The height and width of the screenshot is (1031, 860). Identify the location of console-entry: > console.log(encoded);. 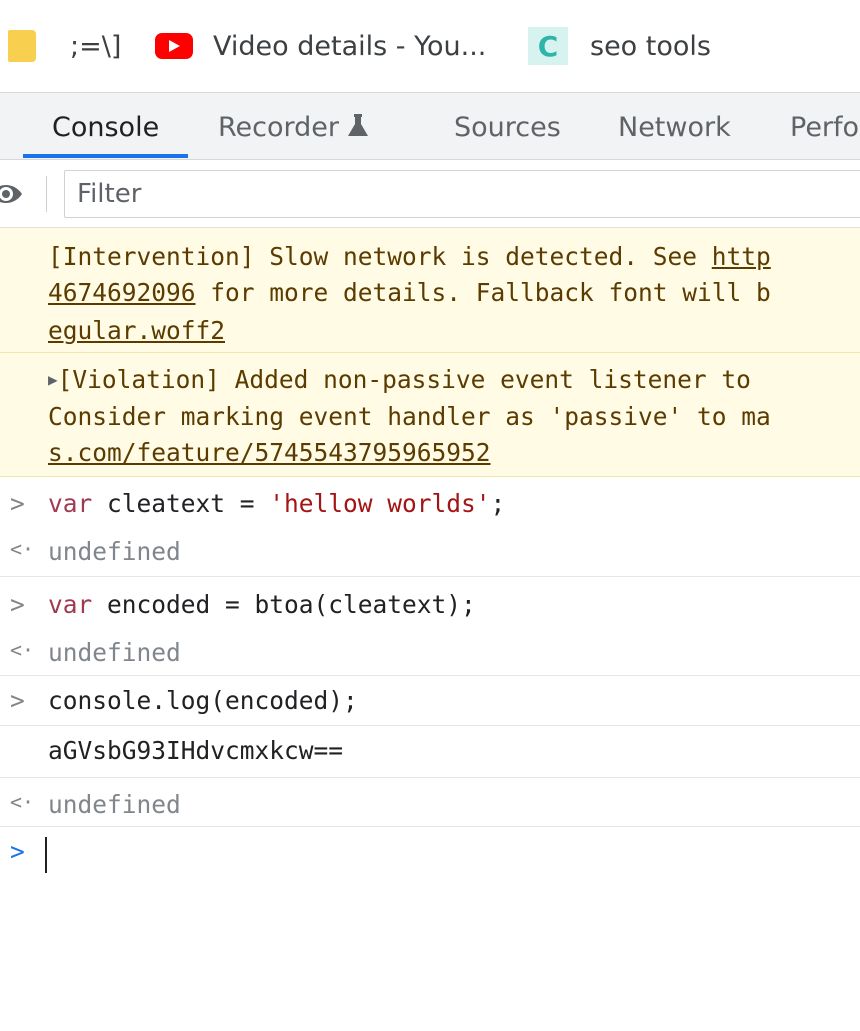
(430, 701).